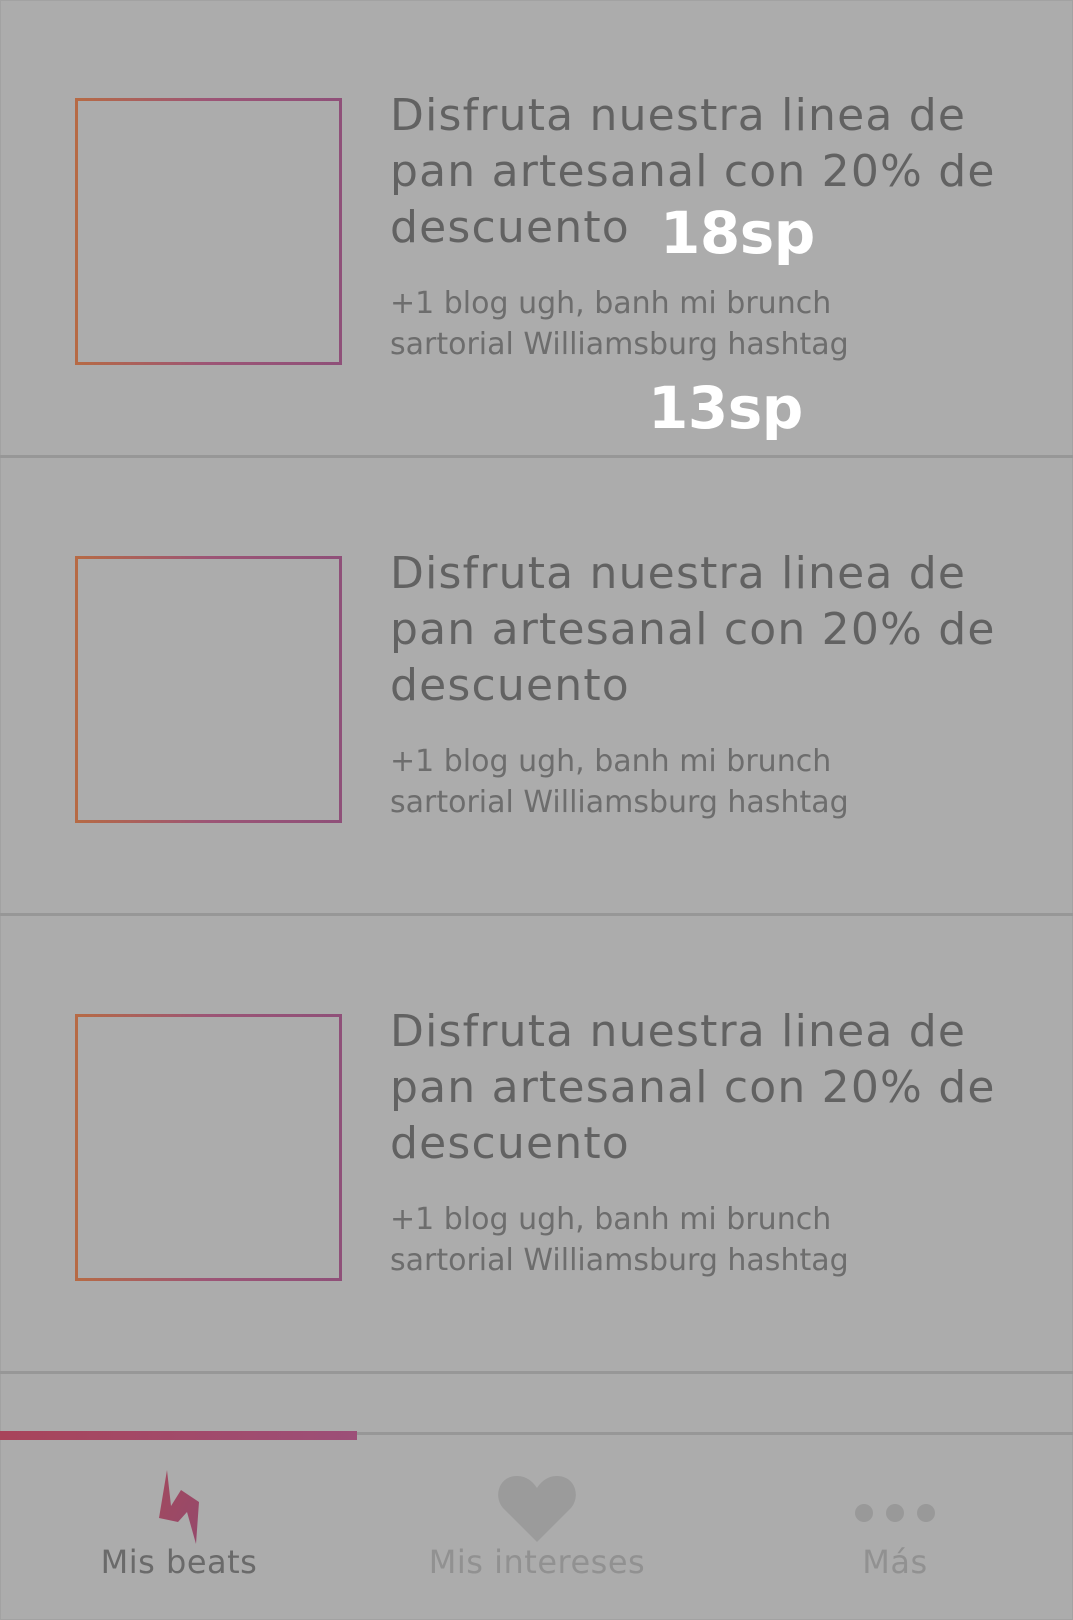  I want to click on tab-mis-beats: Mis beats, so click(179, 1530).